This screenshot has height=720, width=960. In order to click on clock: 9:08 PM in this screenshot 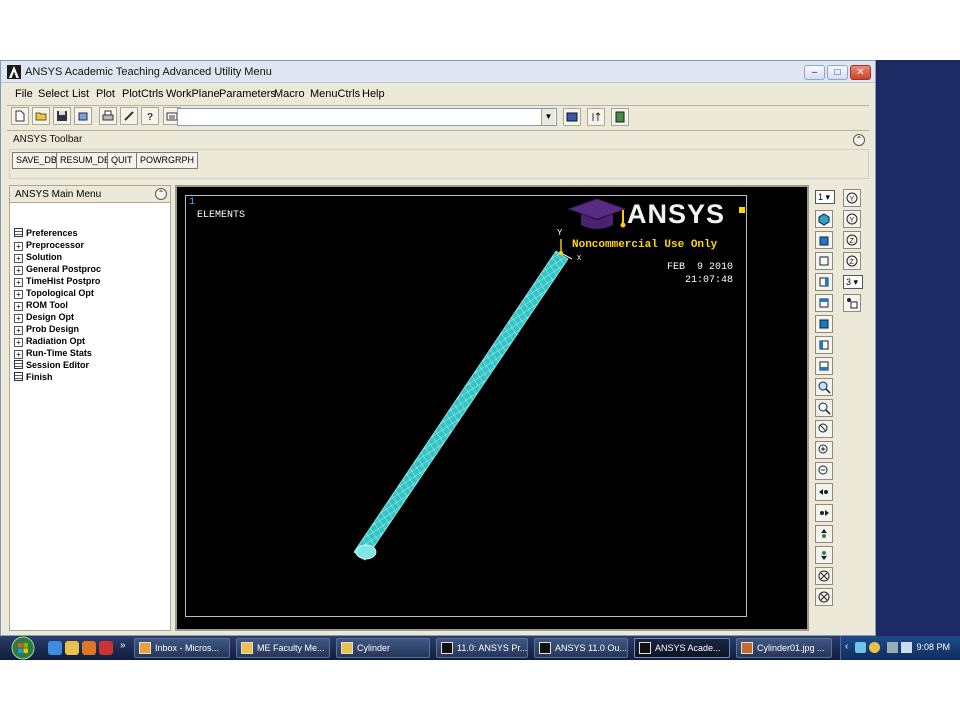, I will do `click(933, 647)`.